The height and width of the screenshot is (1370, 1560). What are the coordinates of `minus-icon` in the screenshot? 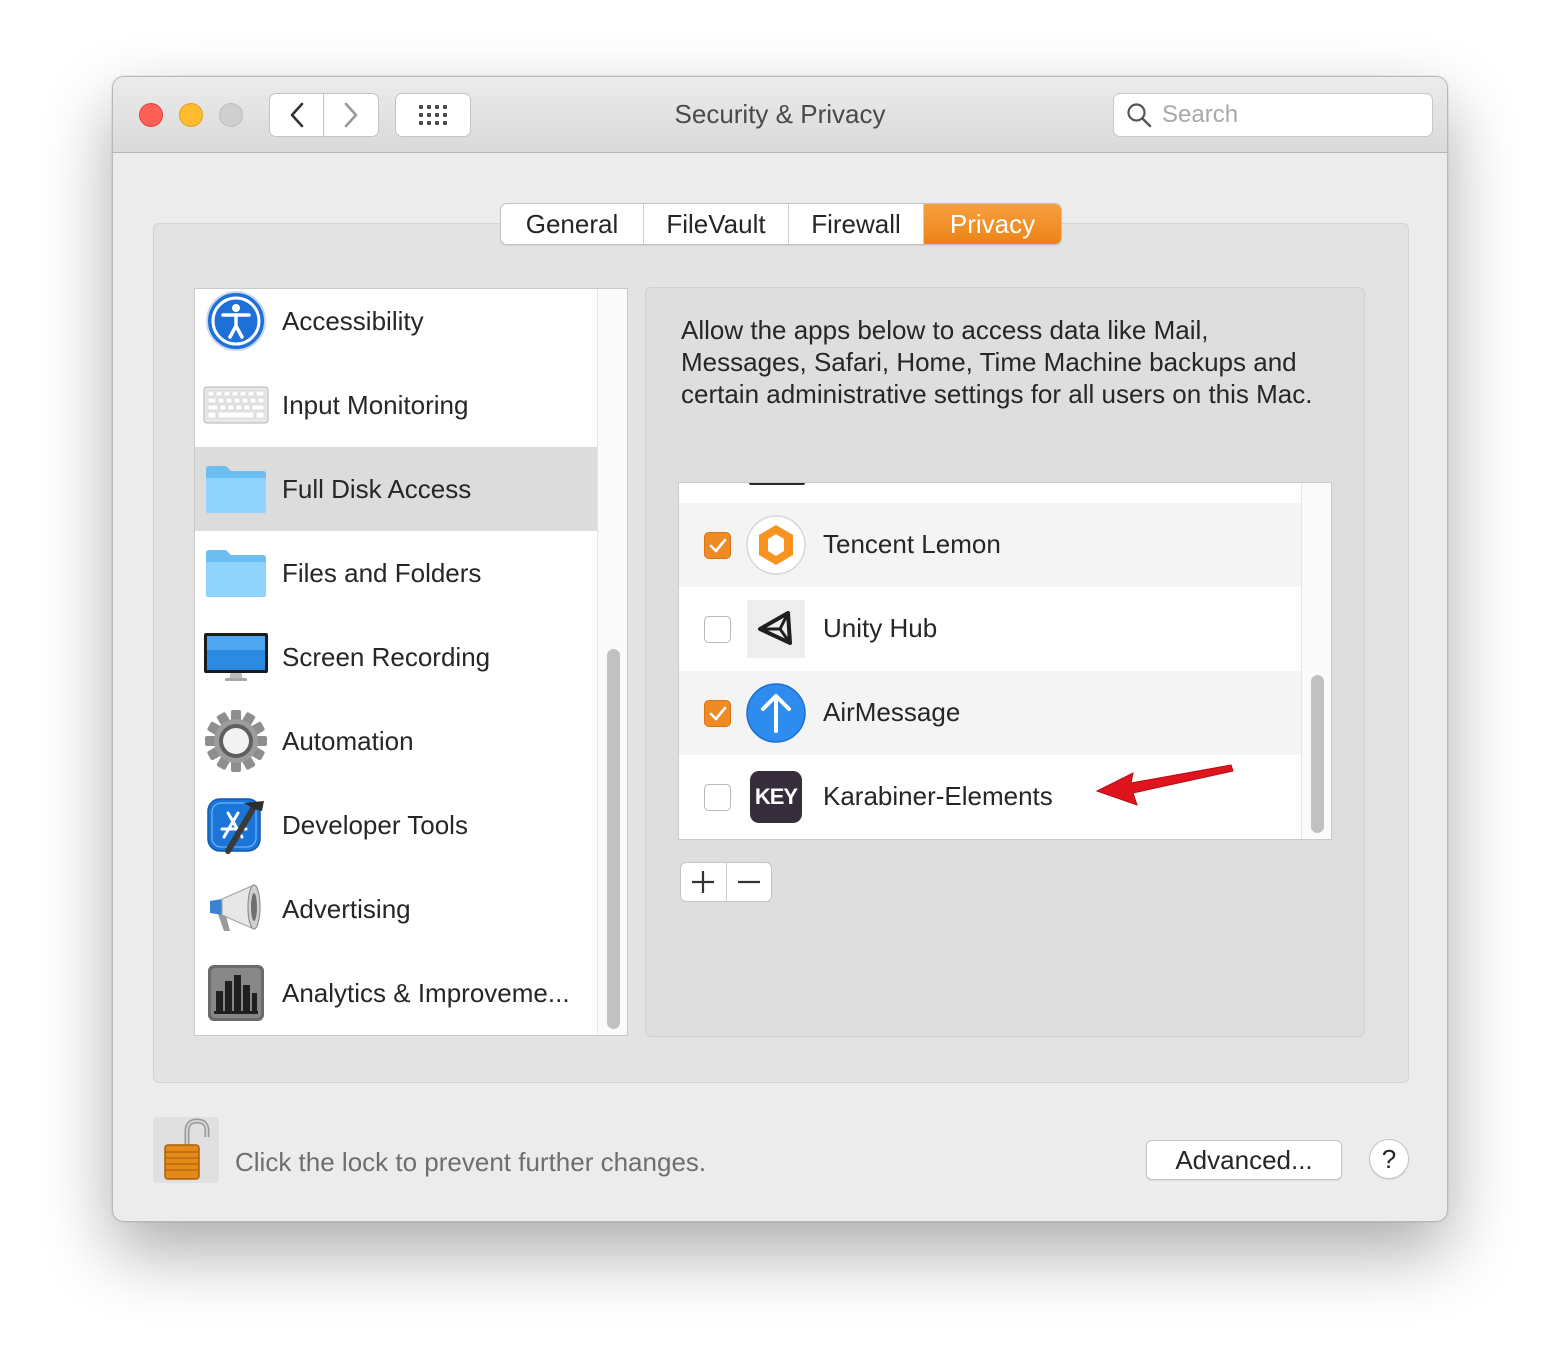 It's located at (748, 882).